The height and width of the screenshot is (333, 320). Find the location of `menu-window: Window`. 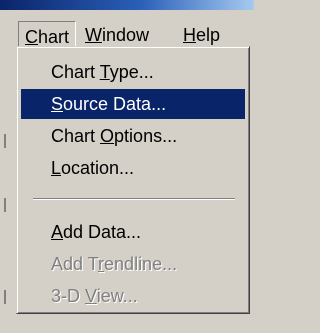

menu-window: Window is located at coordinates (117, 35).